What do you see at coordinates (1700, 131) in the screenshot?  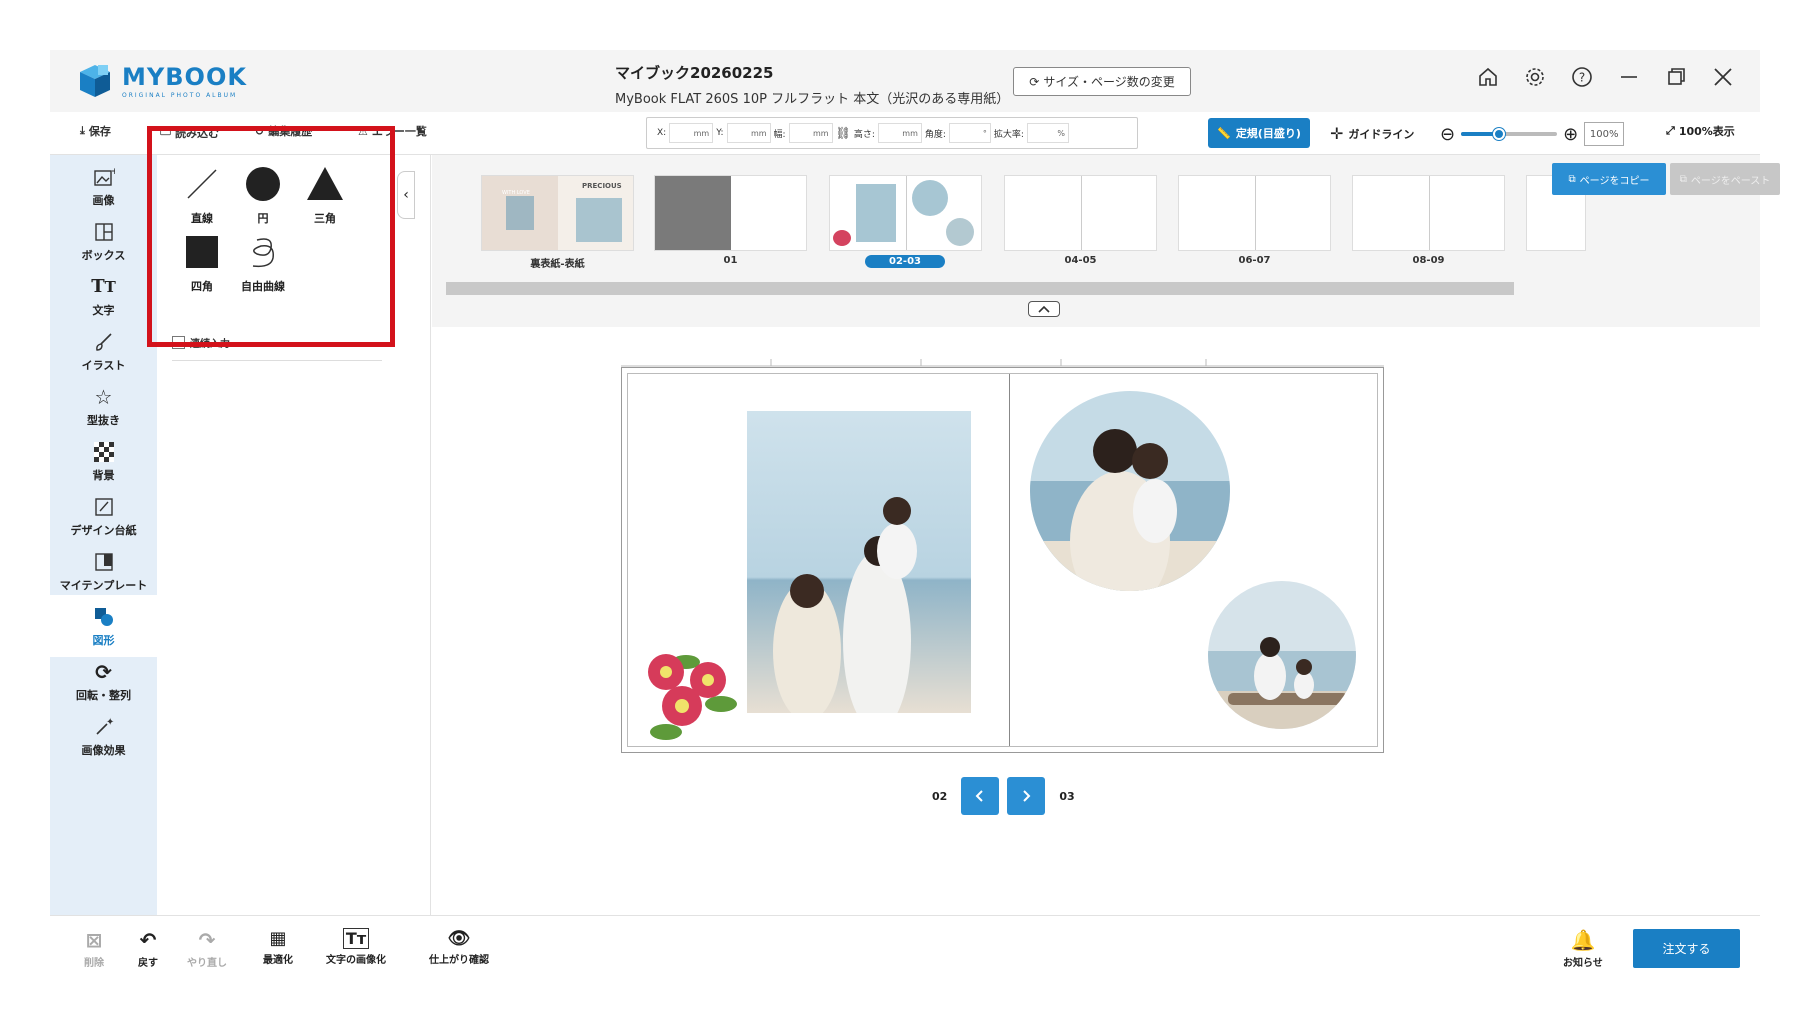 I see `full-view-button: ⤢ 100%表示` at bounding box center [1700, 131].